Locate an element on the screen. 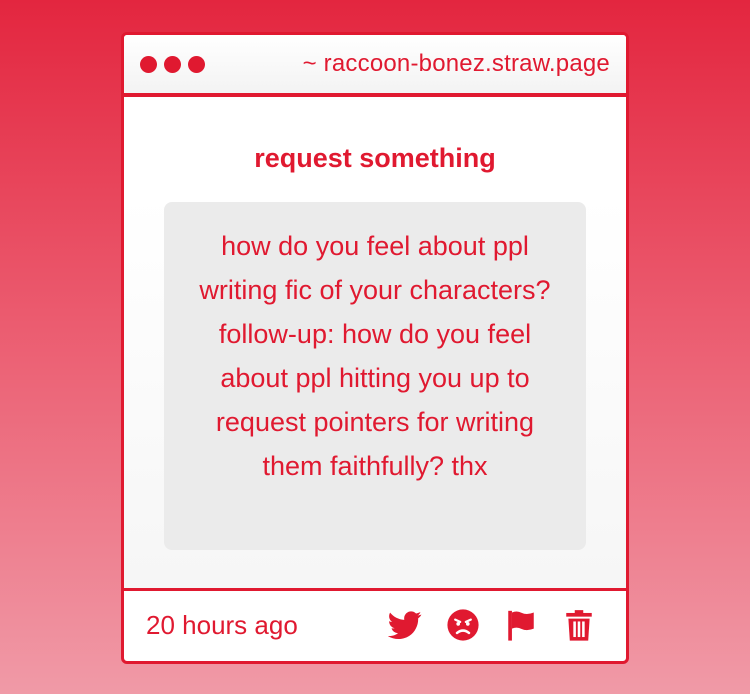 This screenshot has height=694, width=750. page-title: request something is located at coordinates (375, 158).